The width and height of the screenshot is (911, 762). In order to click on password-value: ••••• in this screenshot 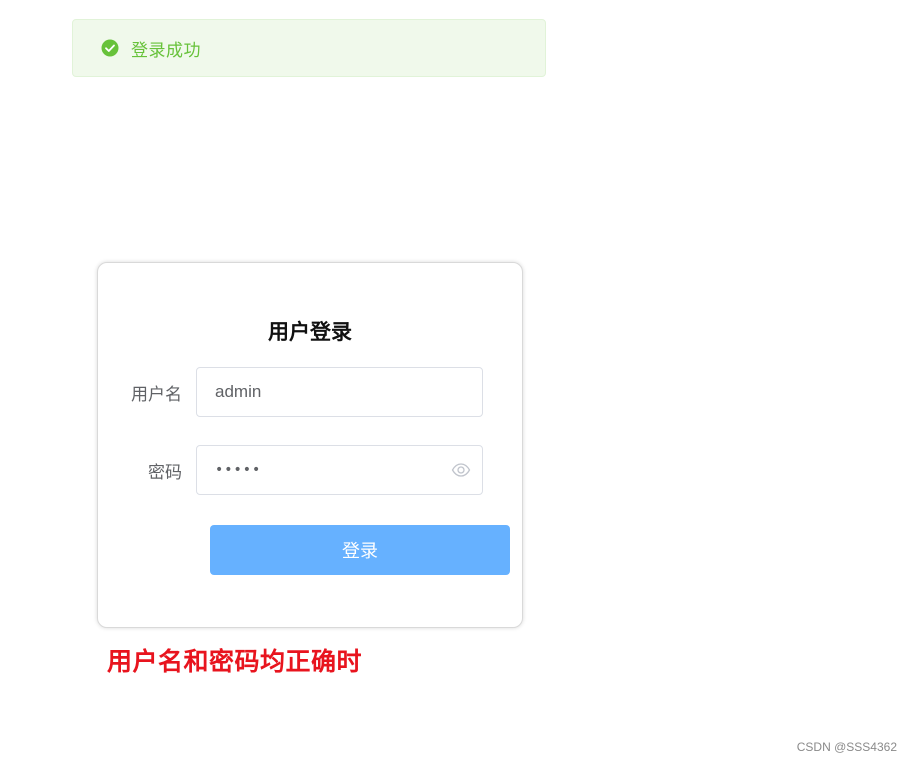, I will do `click(238, 470)`.